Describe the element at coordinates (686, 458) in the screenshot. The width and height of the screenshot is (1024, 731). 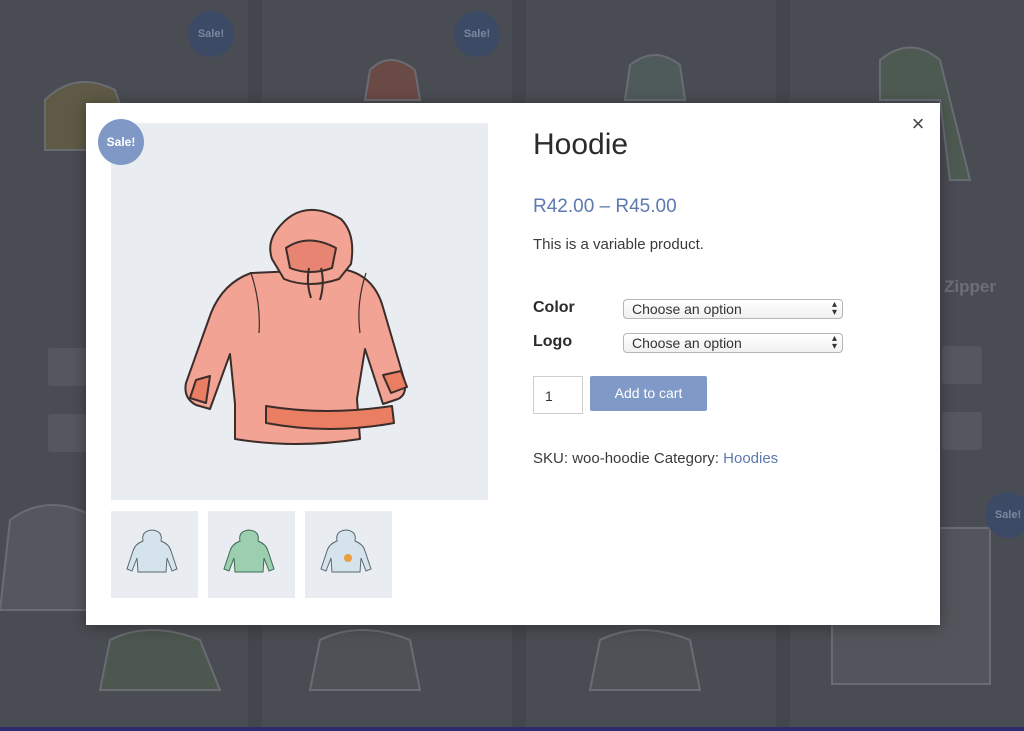
I see `category-label: Category:` at that location.